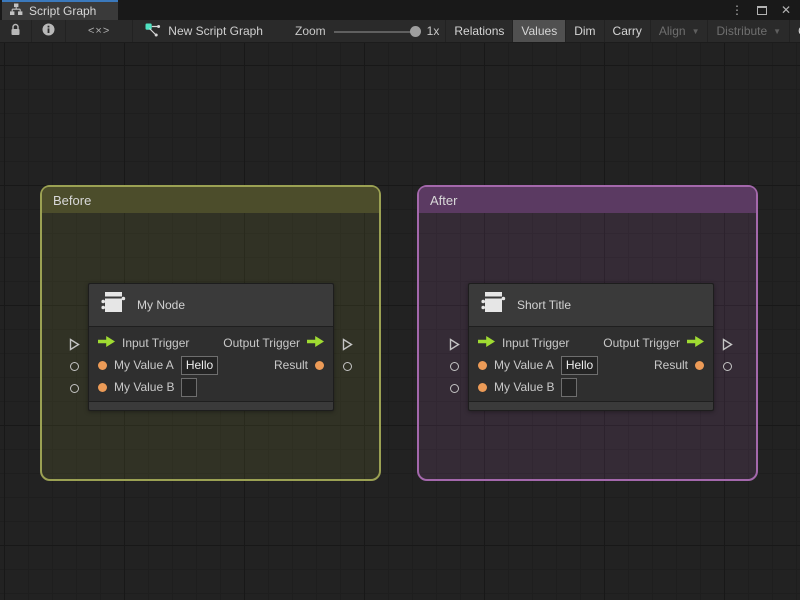 Image resolution: width=800 pixels, height=600 pixels. I want to click on dim-button: Dim, so click(584, 31).